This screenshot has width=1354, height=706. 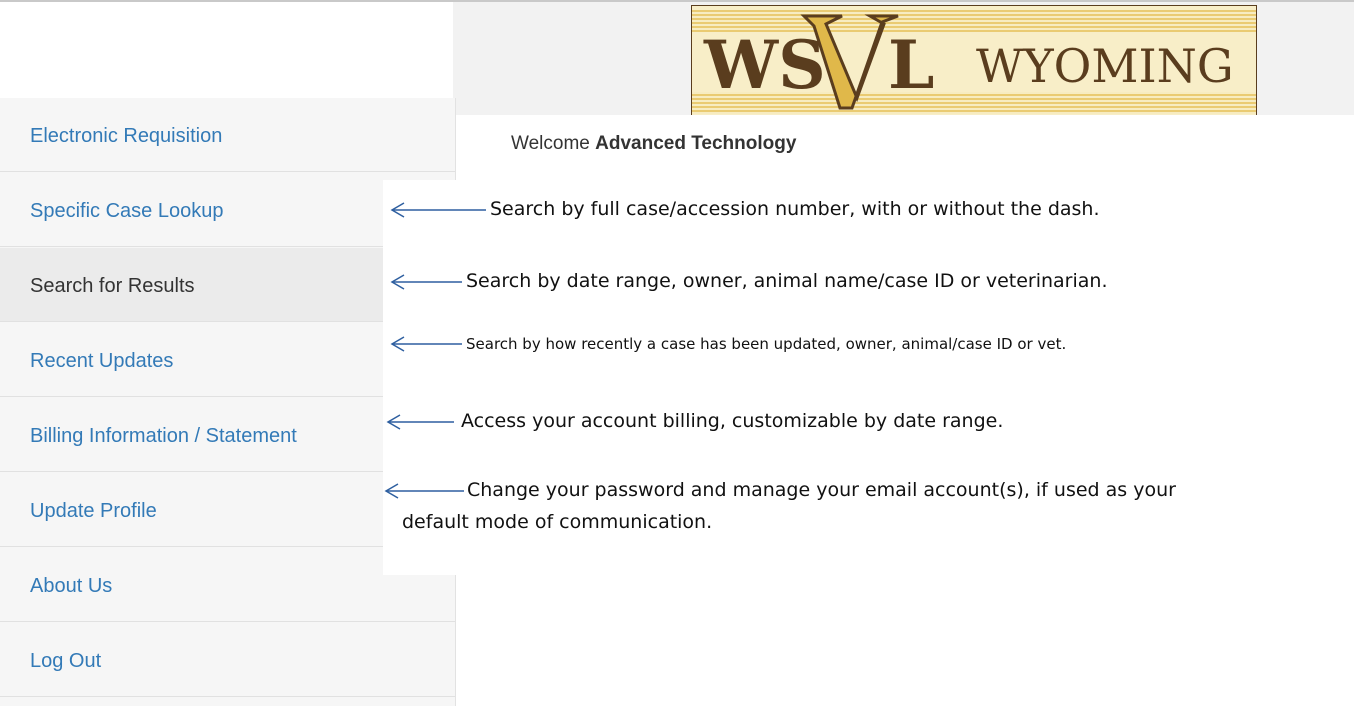 What do you see at coordinates (71, 586) in the screenshot?
I see `nav-label: About Us` at bounding box center [71, 586].